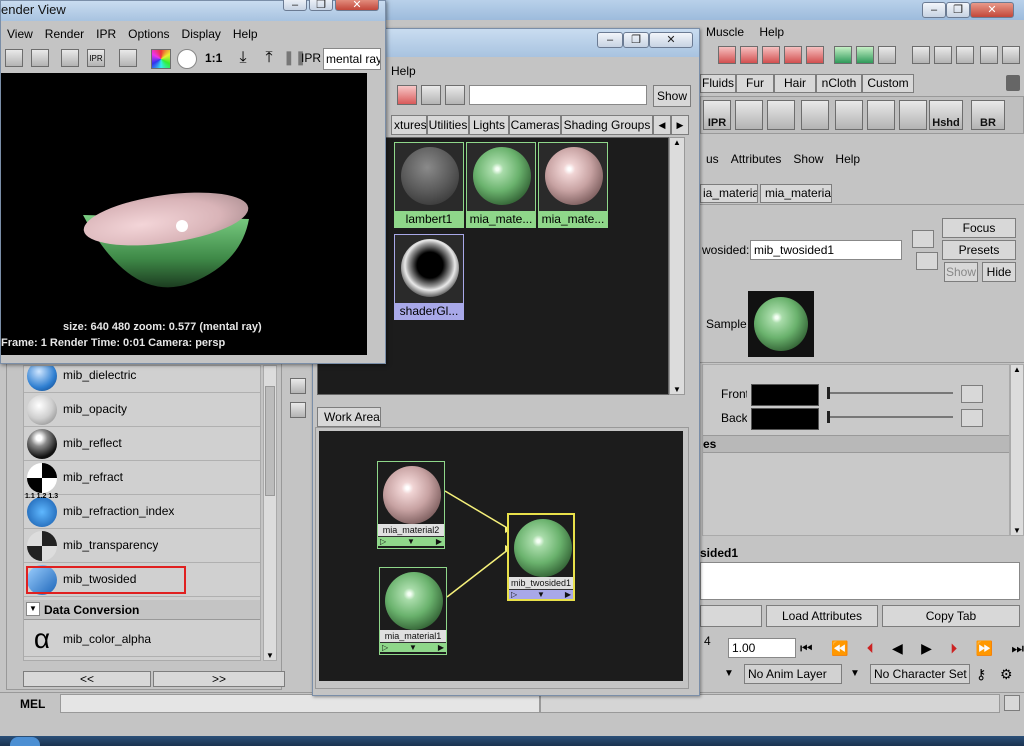  Describe the element at coordinates (87, 679) in the screenshot. I see `scroll-left-button: <<` at that location.